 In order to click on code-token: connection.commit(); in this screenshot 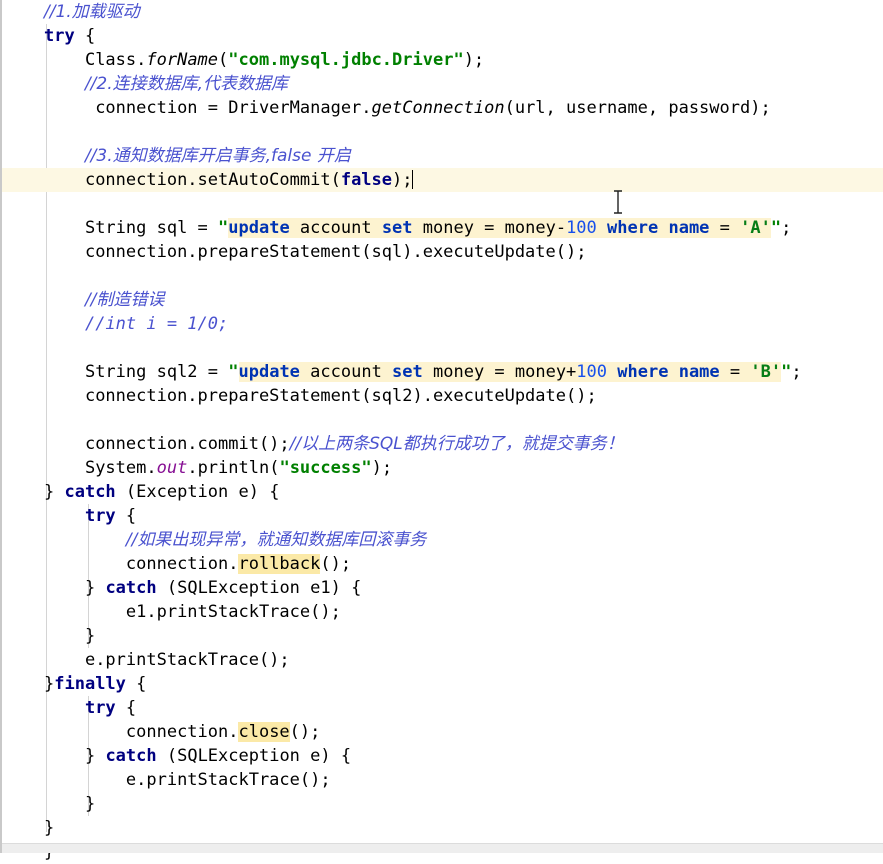, I will do `click(187, 444)`.